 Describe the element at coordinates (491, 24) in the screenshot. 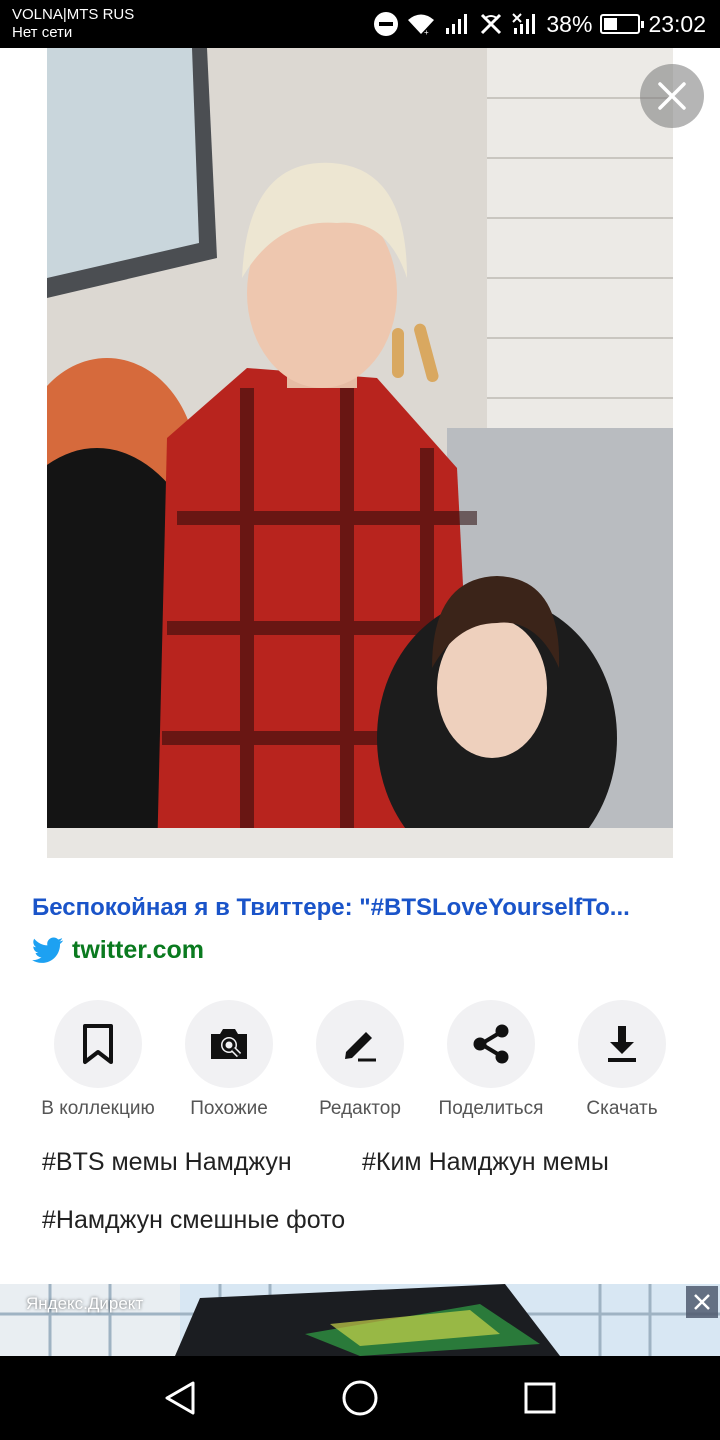

I see `no-signal-icon` at that location.